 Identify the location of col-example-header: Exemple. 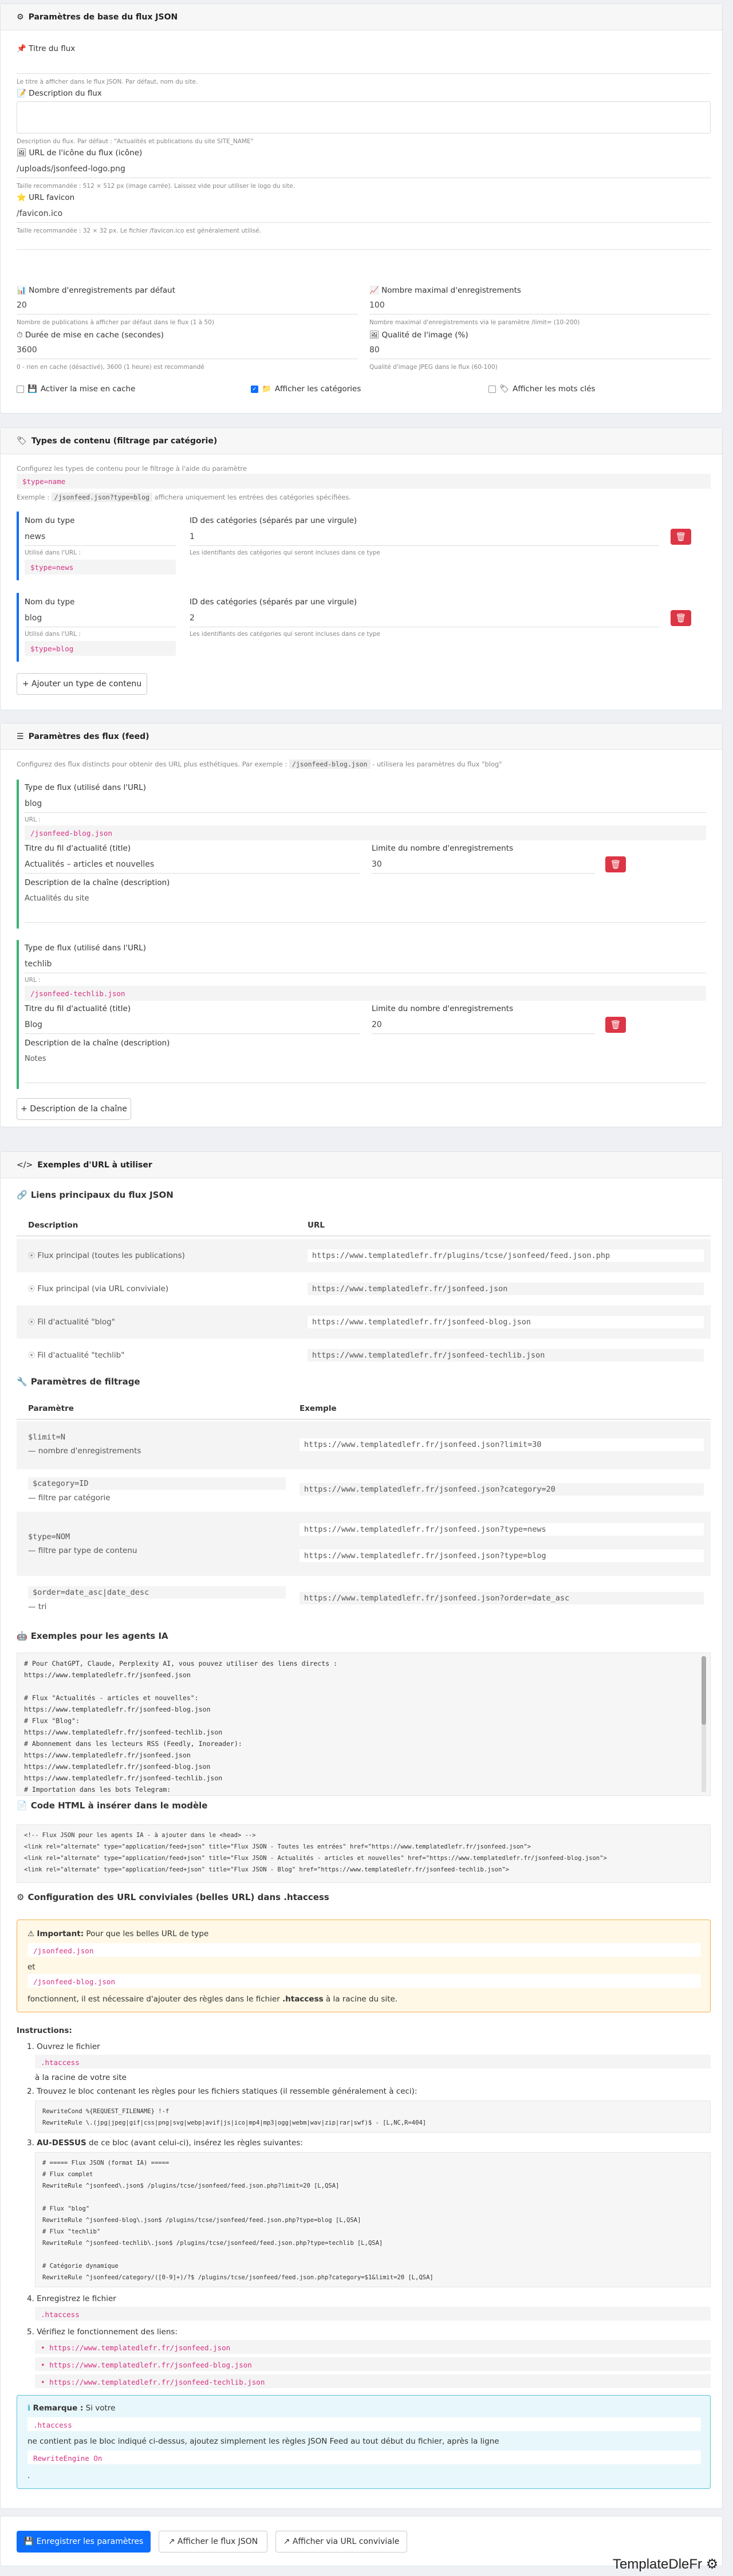
(318, 1408).